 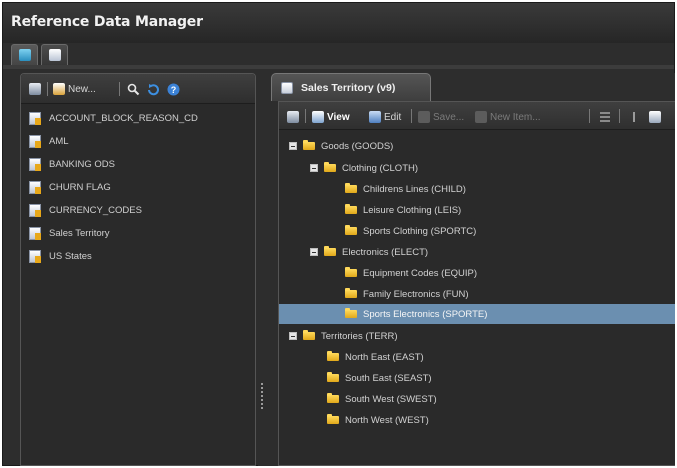 I want to click on list-item-label: US States, so click(x=70, y=256).